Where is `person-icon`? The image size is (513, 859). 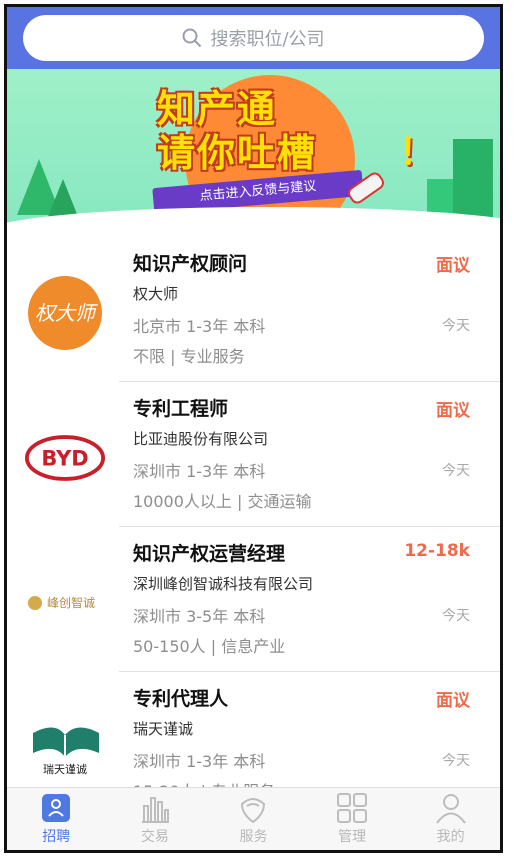
person-icon is located at coordinates (450, 809).